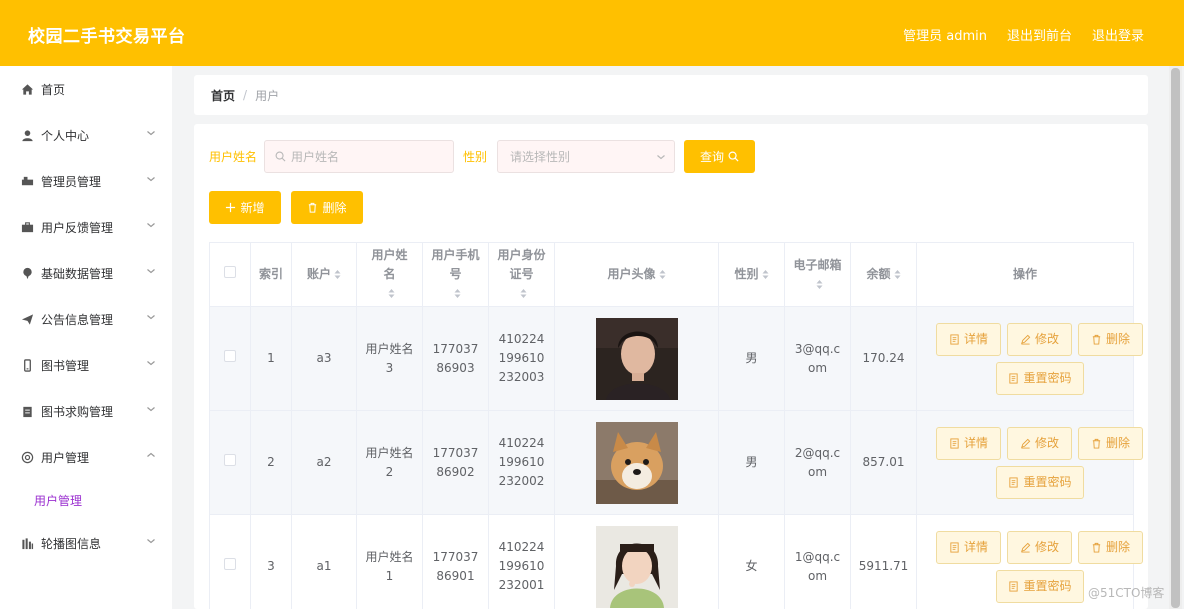 The width and height of the screenshot is (1184, 609). I want to click on sidebar-item-feedback: 用户反馈管理, so click(86, 227).